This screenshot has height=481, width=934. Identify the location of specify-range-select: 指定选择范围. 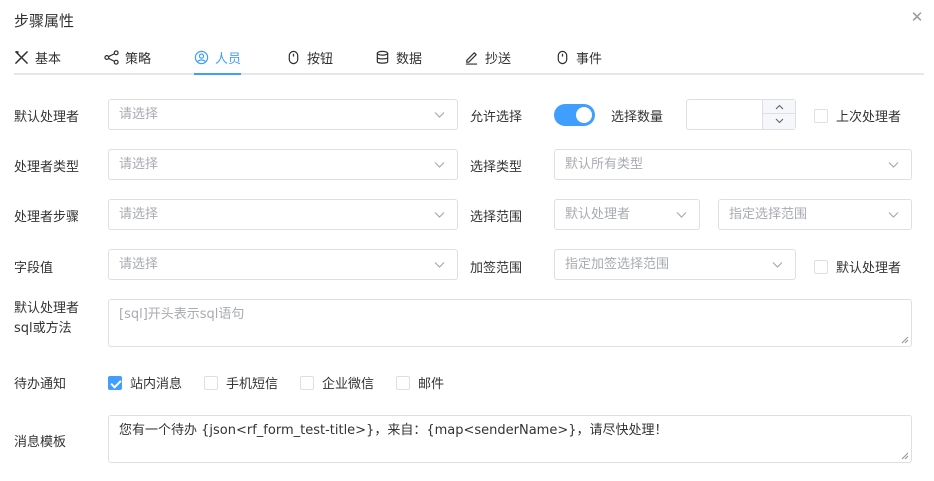
(815, 214).